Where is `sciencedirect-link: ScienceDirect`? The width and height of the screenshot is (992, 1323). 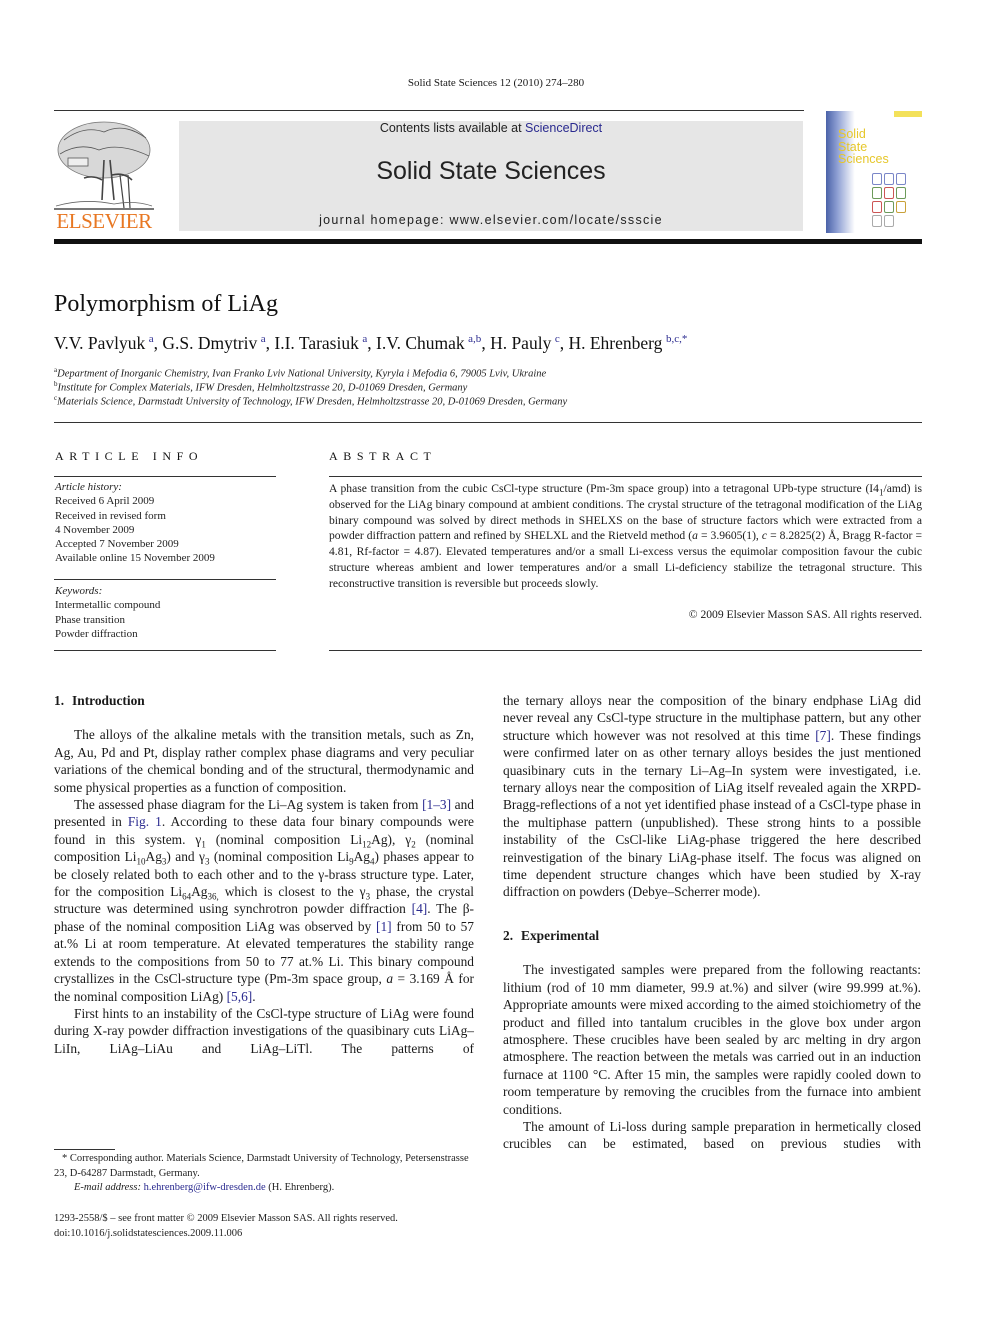
sciencedirect-link: ScienceDirect is located at coordinates (563, 128).